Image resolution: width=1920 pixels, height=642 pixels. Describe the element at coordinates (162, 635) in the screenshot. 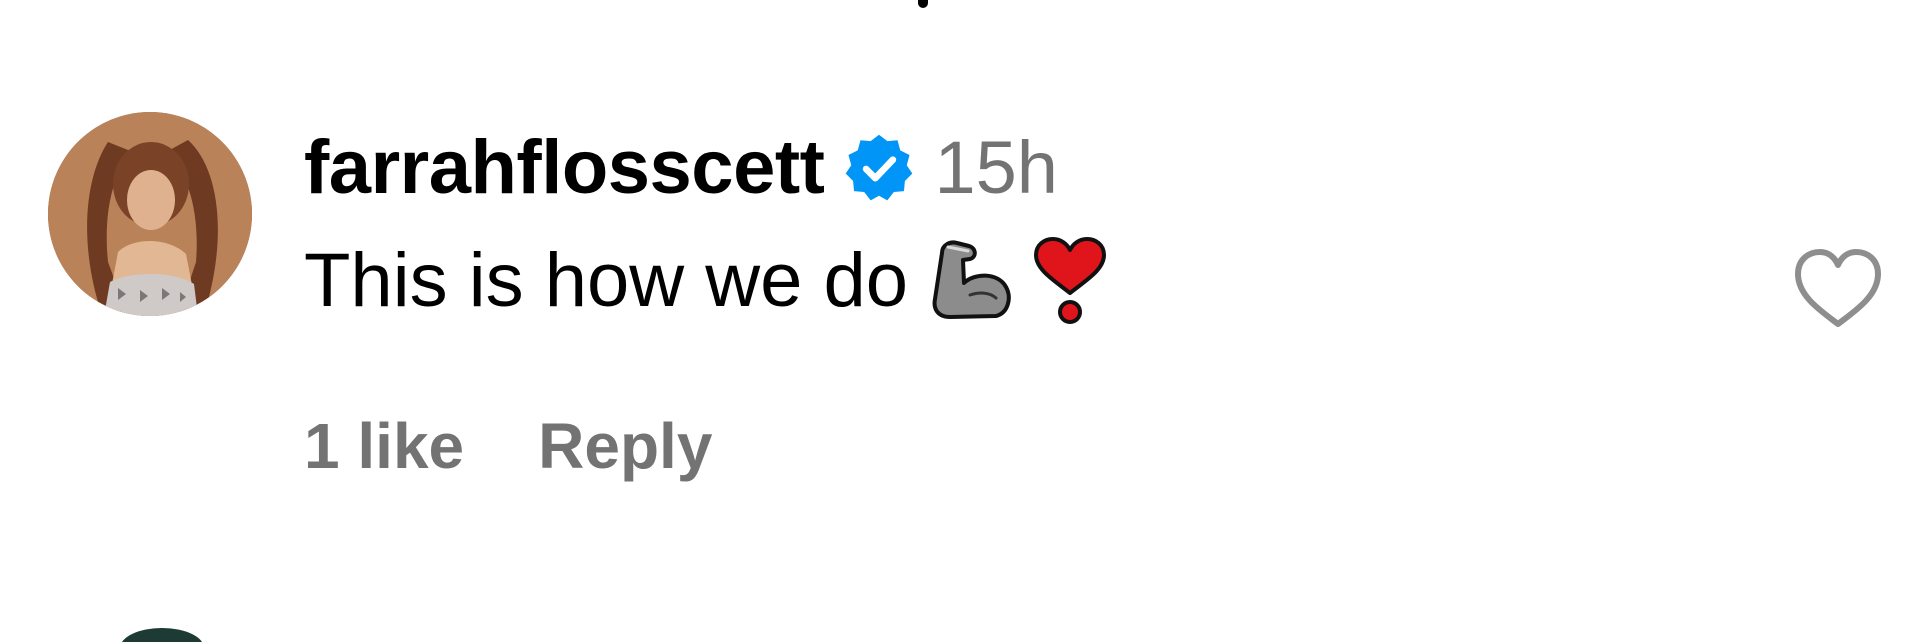

I see `next-comment-avatar-edge` at that location.